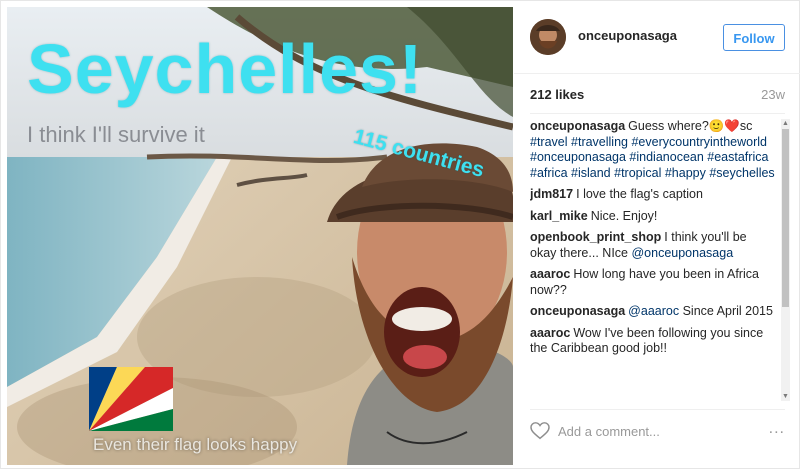 This screenshot has height=470, width=800. I want to click on comment-text: I love the flag's caption, so click(639, 194).